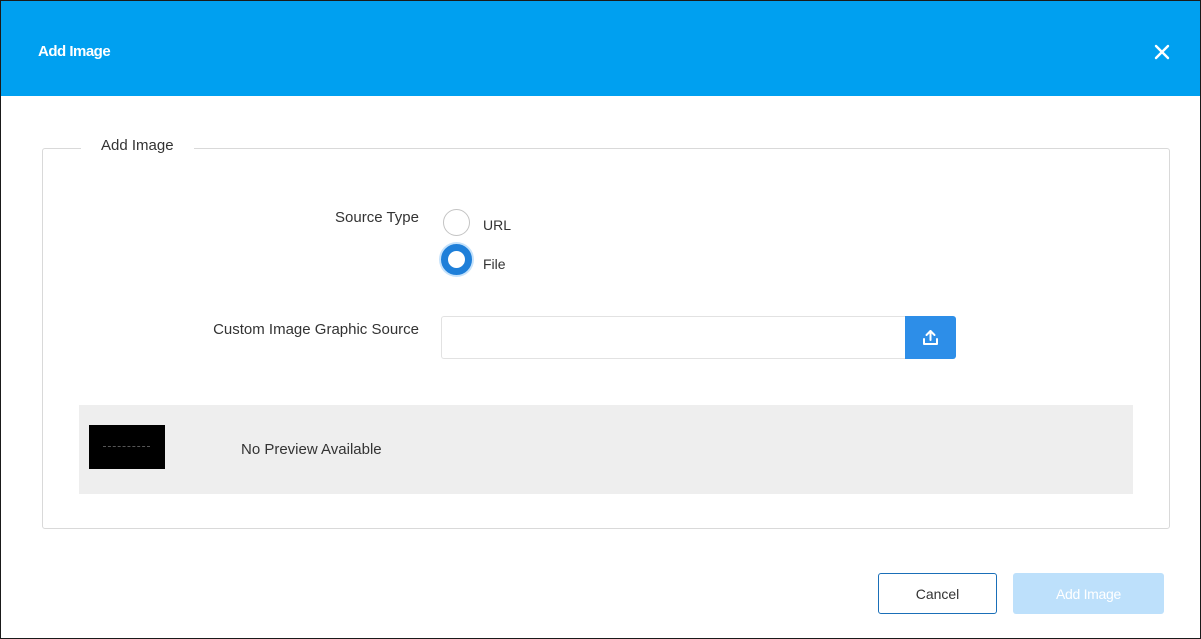 The width and height of the screenshot is (1201, 639). I want to click on cancel-button: Cancel, so click(937, 593).